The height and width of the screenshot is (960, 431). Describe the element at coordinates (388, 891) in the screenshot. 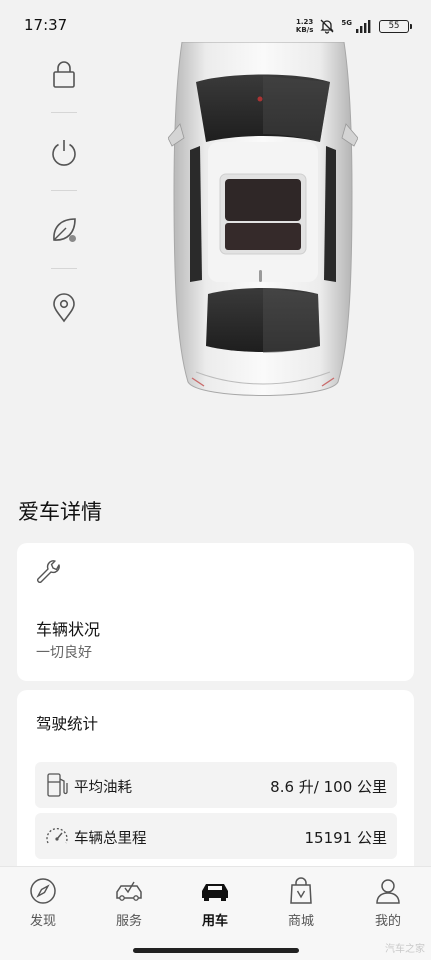

I see `person-icon` at that location.